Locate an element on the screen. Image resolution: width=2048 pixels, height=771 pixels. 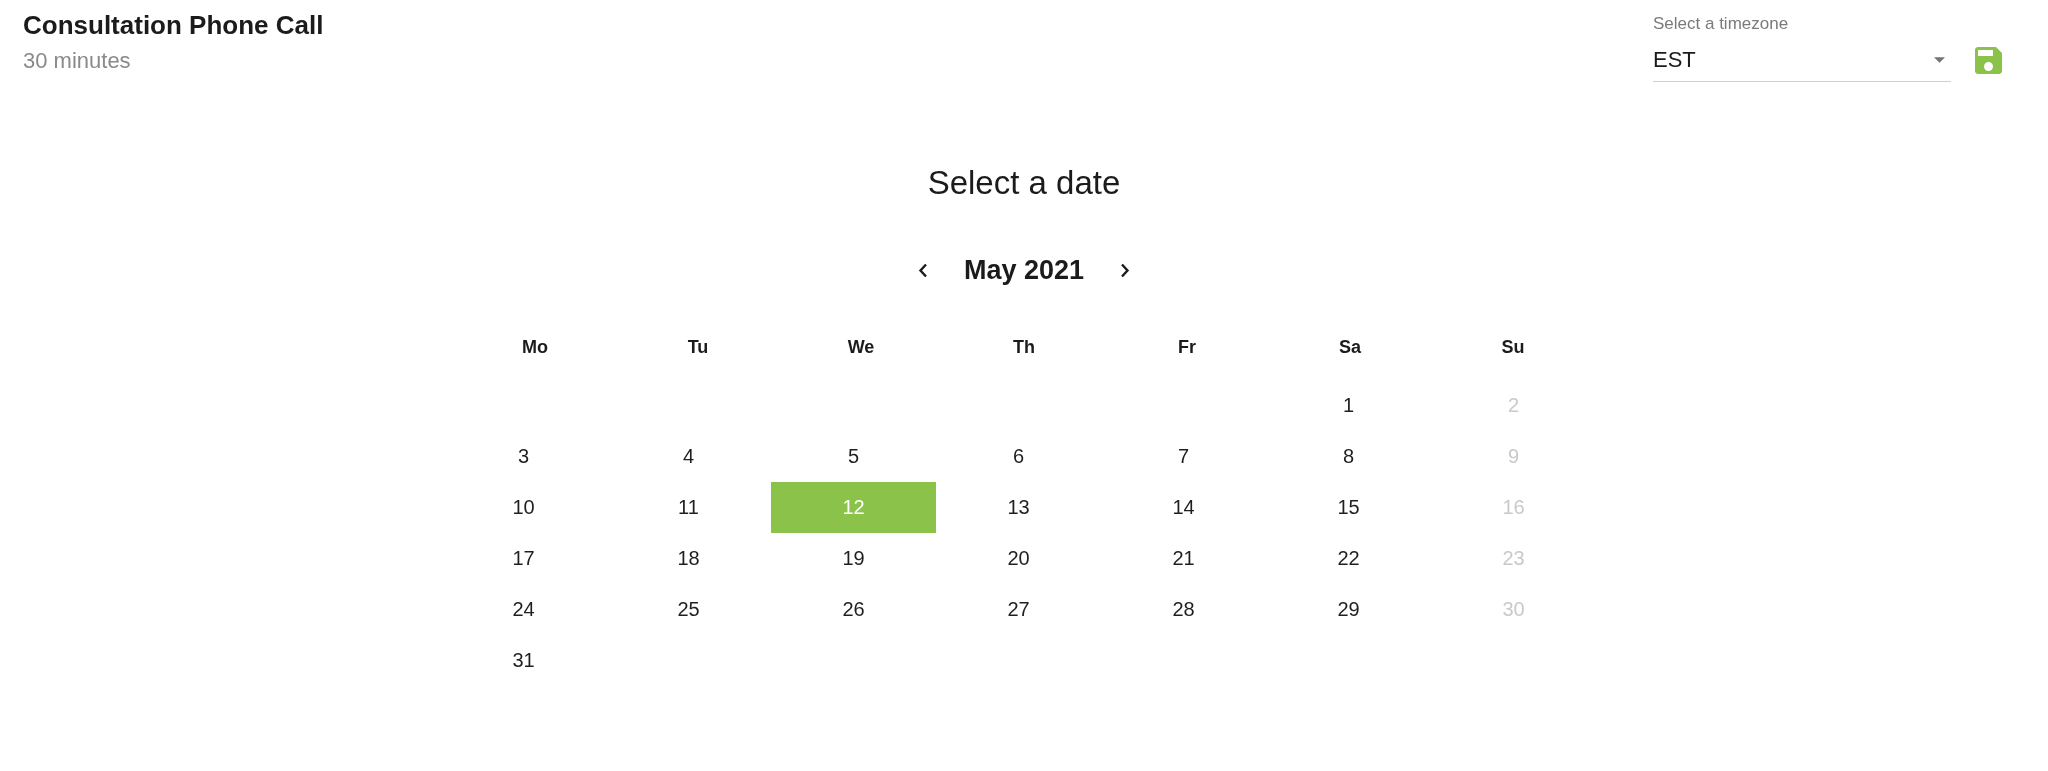
chevron-right-icon is located at coordinates (1125, 270).